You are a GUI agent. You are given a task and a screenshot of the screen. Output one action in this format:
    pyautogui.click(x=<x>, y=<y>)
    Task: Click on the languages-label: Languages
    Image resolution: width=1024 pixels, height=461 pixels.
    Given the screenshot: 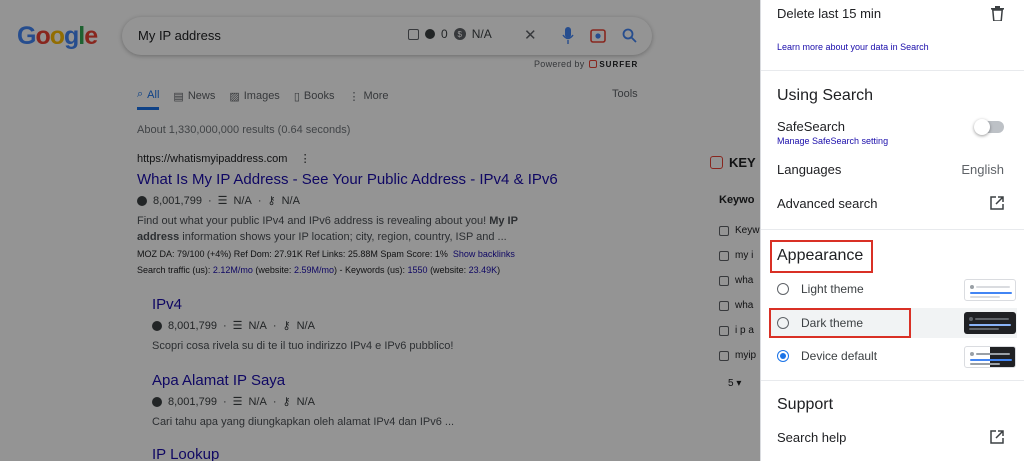 What is the action you would take?
    pyautogui.click(x=809, y=169)
    